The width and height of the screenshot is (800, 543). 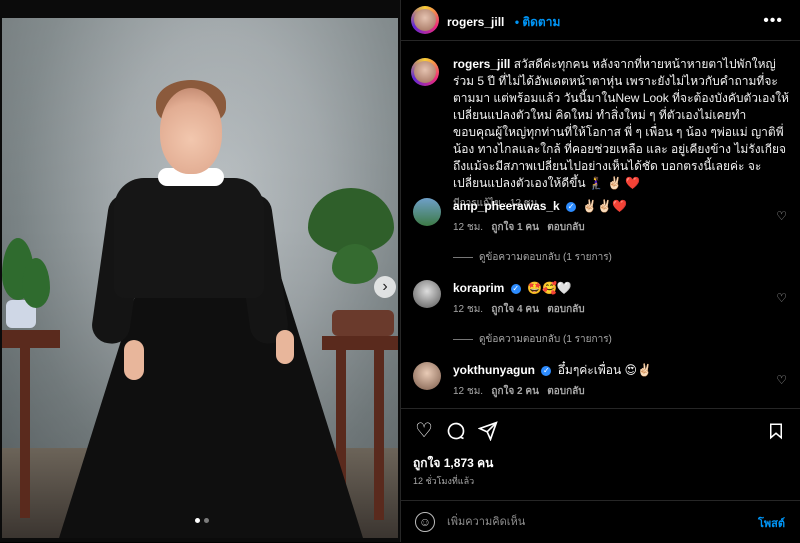 I want to click on carousel-dot-active, so click(x=197, y=520).